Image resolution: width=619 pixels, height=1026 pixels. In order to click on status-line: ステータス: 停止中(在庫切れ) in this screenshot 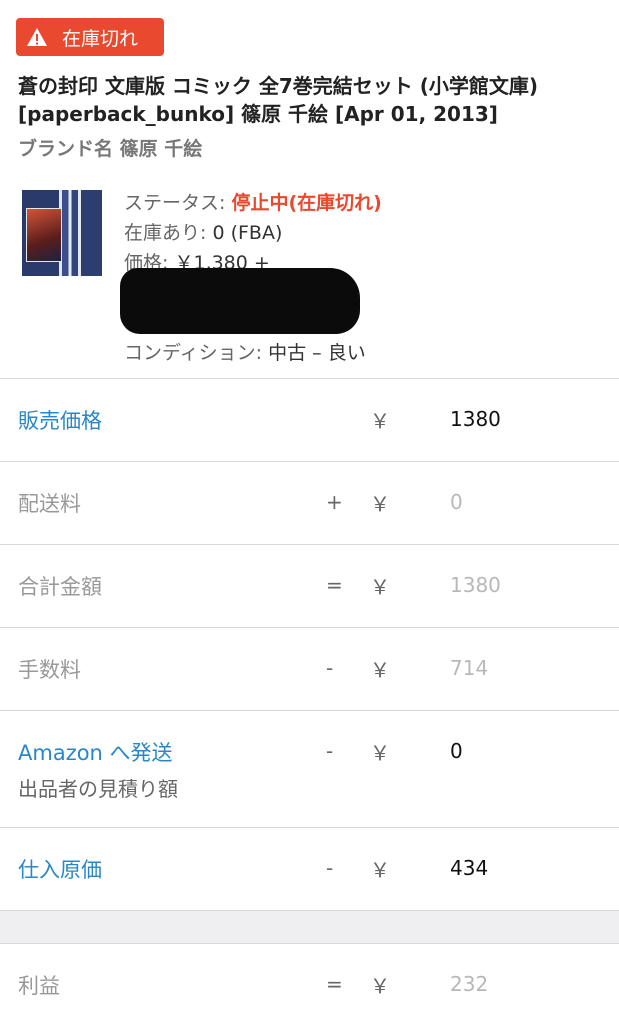, I will do `click(253, 203)`.